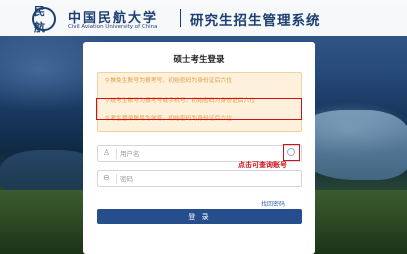  I want to click on login-button: 登 录, so click(199, 216).